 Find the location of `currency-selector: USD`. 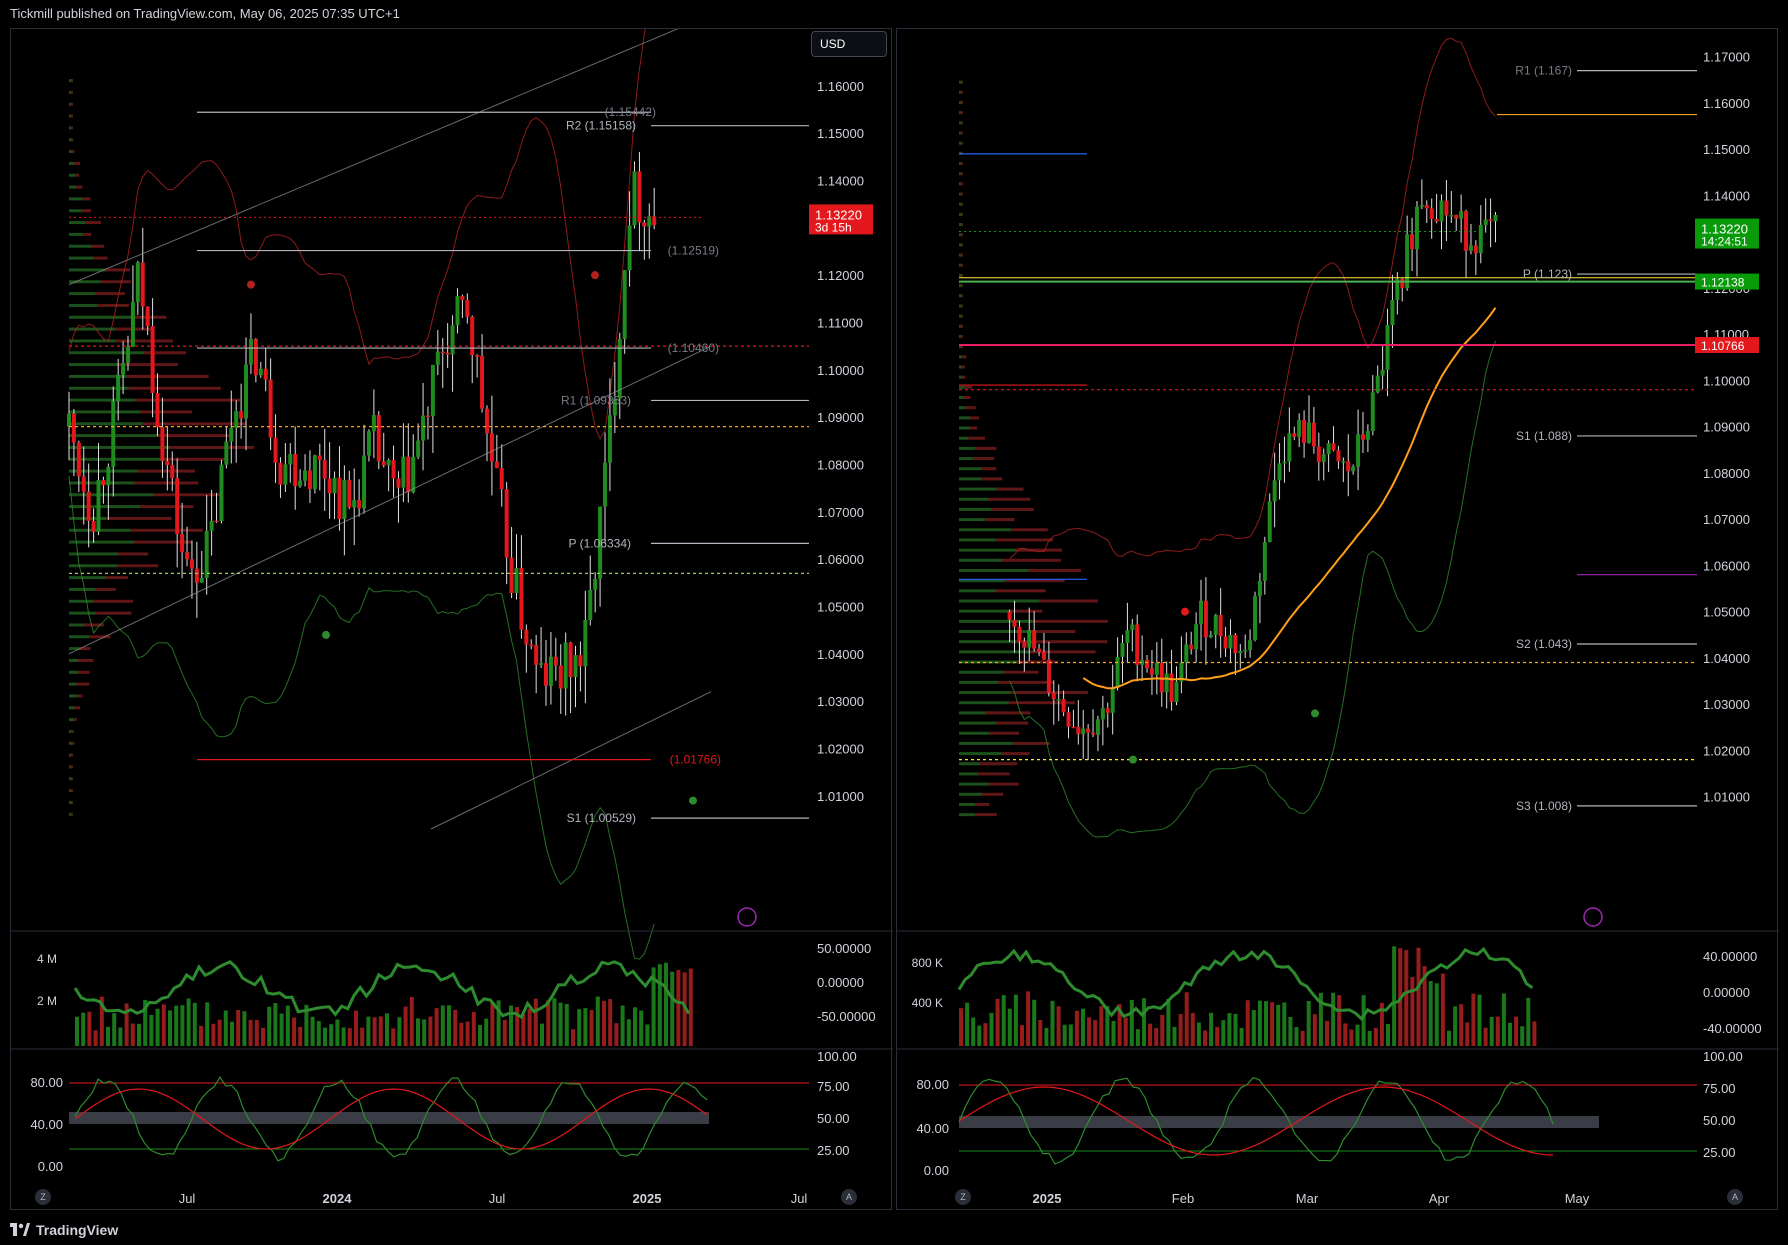

currency-selector: USD is located at coordinates (849, 44).